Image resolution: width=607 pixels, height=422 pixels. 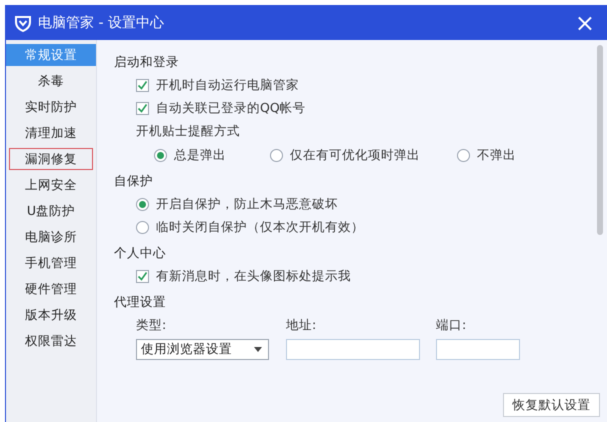 I want to click on section-heading: 启动和登录, so click(x=147, y=62).